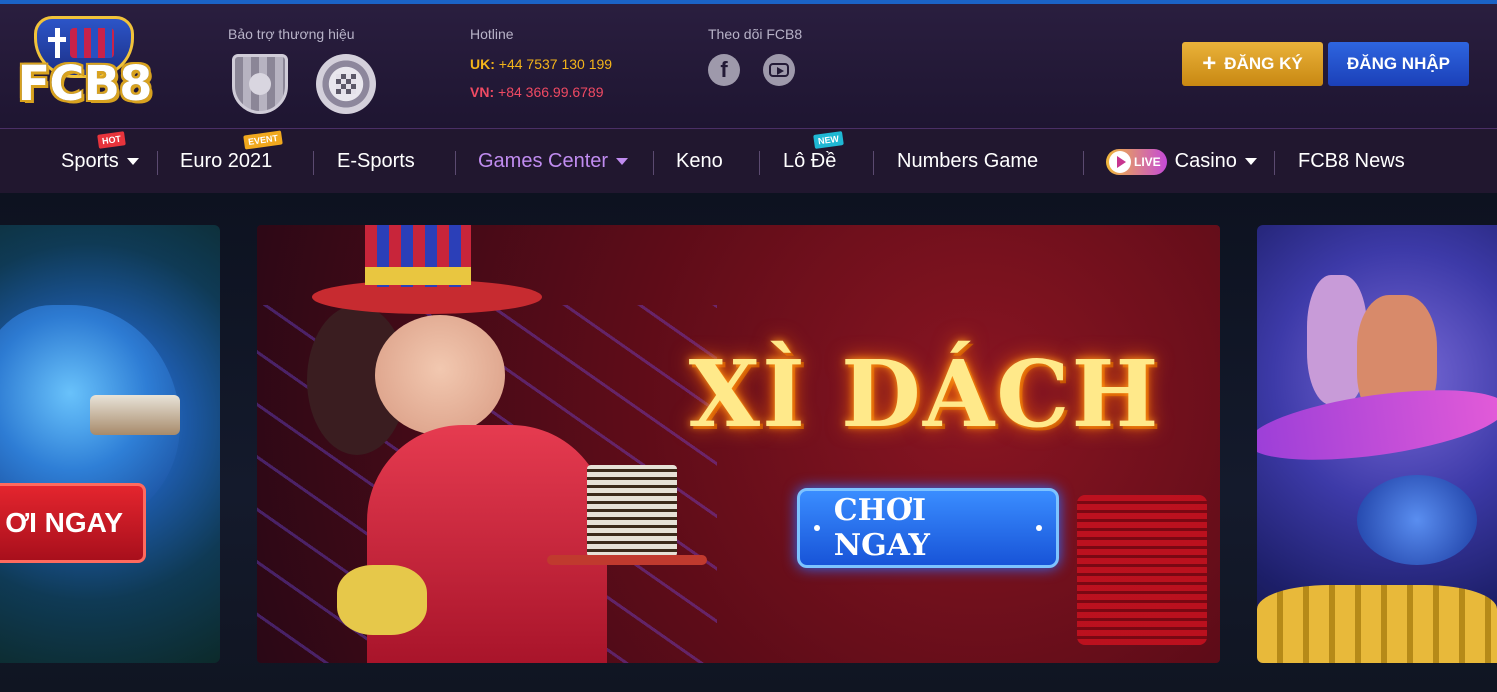 This screenshot has width=1497, height=692. Describe the element at coordinates (302, 70) in the screenshot. I see `sponsor-block: Bảo trợ thương hiệu` at that location.